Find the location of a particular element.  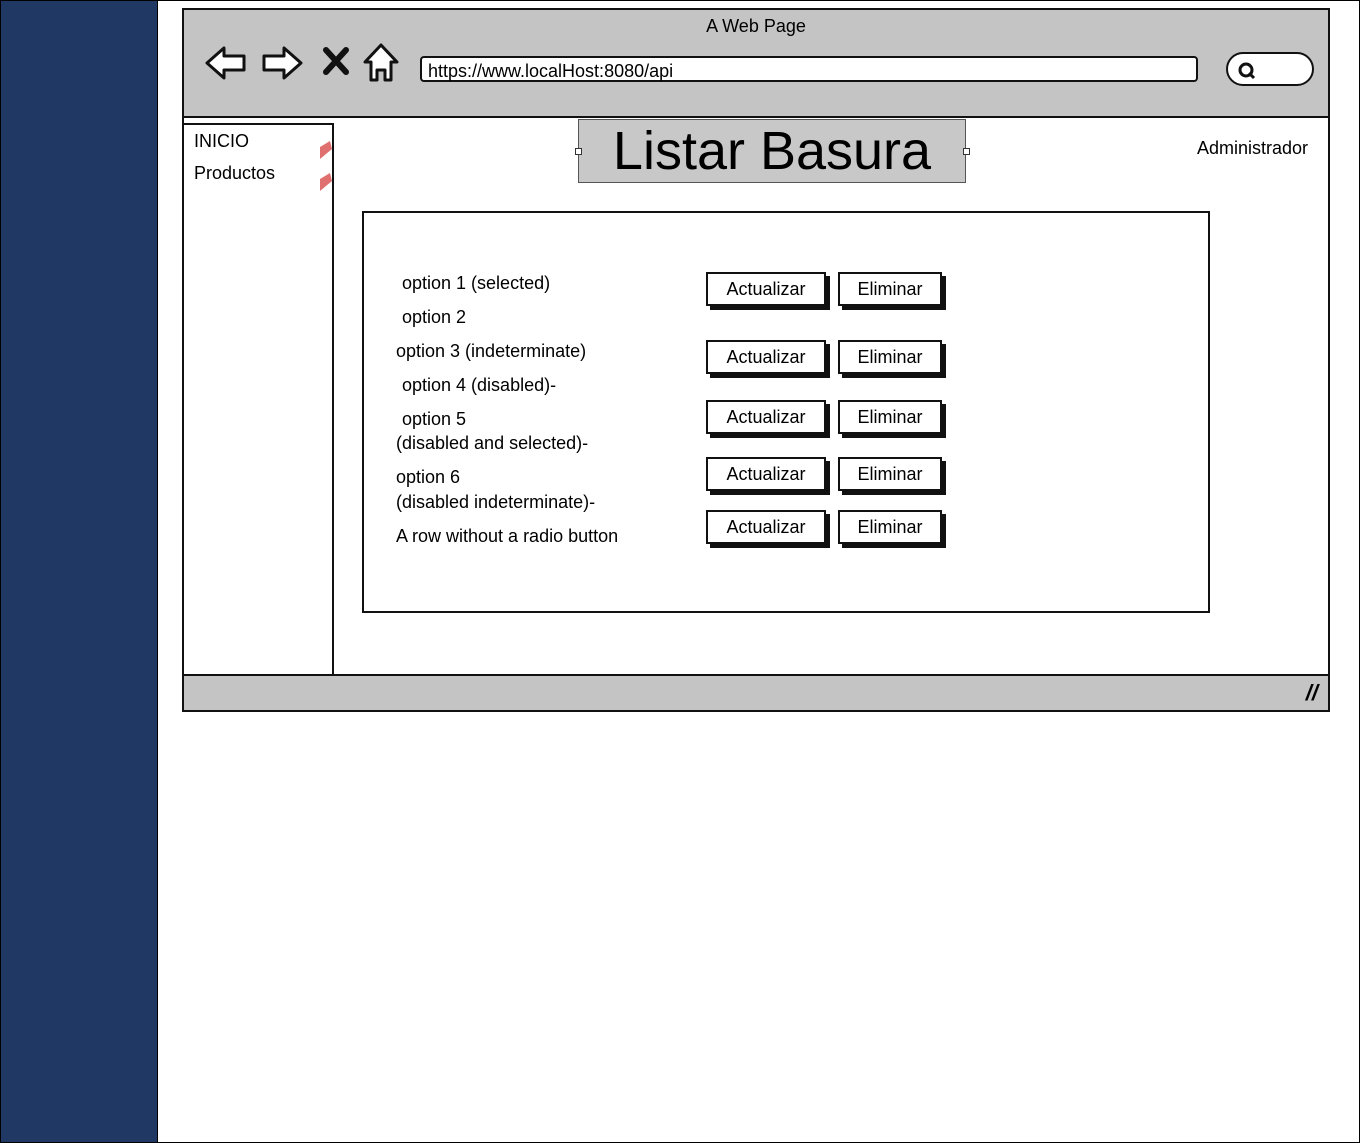

browser-statusbar: // is located at coordinates (756, 692).